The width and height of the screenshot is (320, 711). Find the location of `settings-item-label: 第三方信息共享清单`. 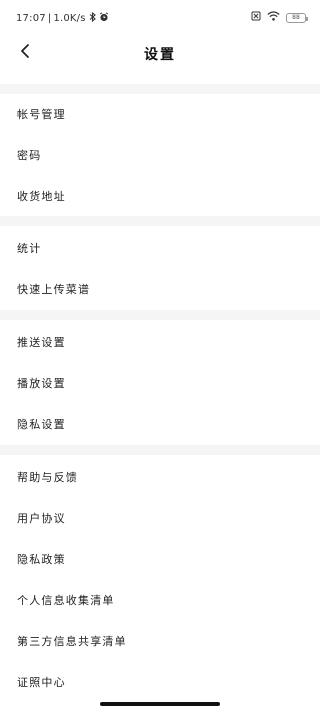

settings-item-label: 第三方信息共享清单 is located at coordinates (72, 641).